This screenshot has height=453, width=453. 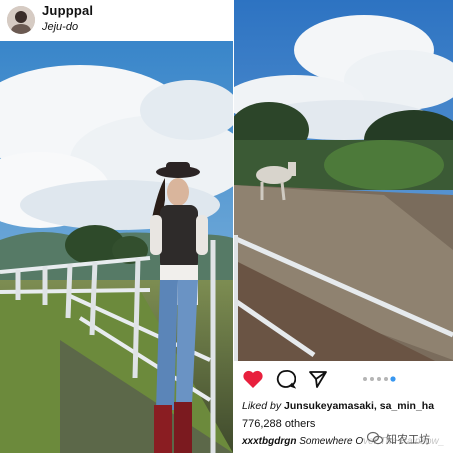 What do you see at coordinates (286, 379) in the screenshot?
I see `comment-icon` at bounding box center [286, 379].